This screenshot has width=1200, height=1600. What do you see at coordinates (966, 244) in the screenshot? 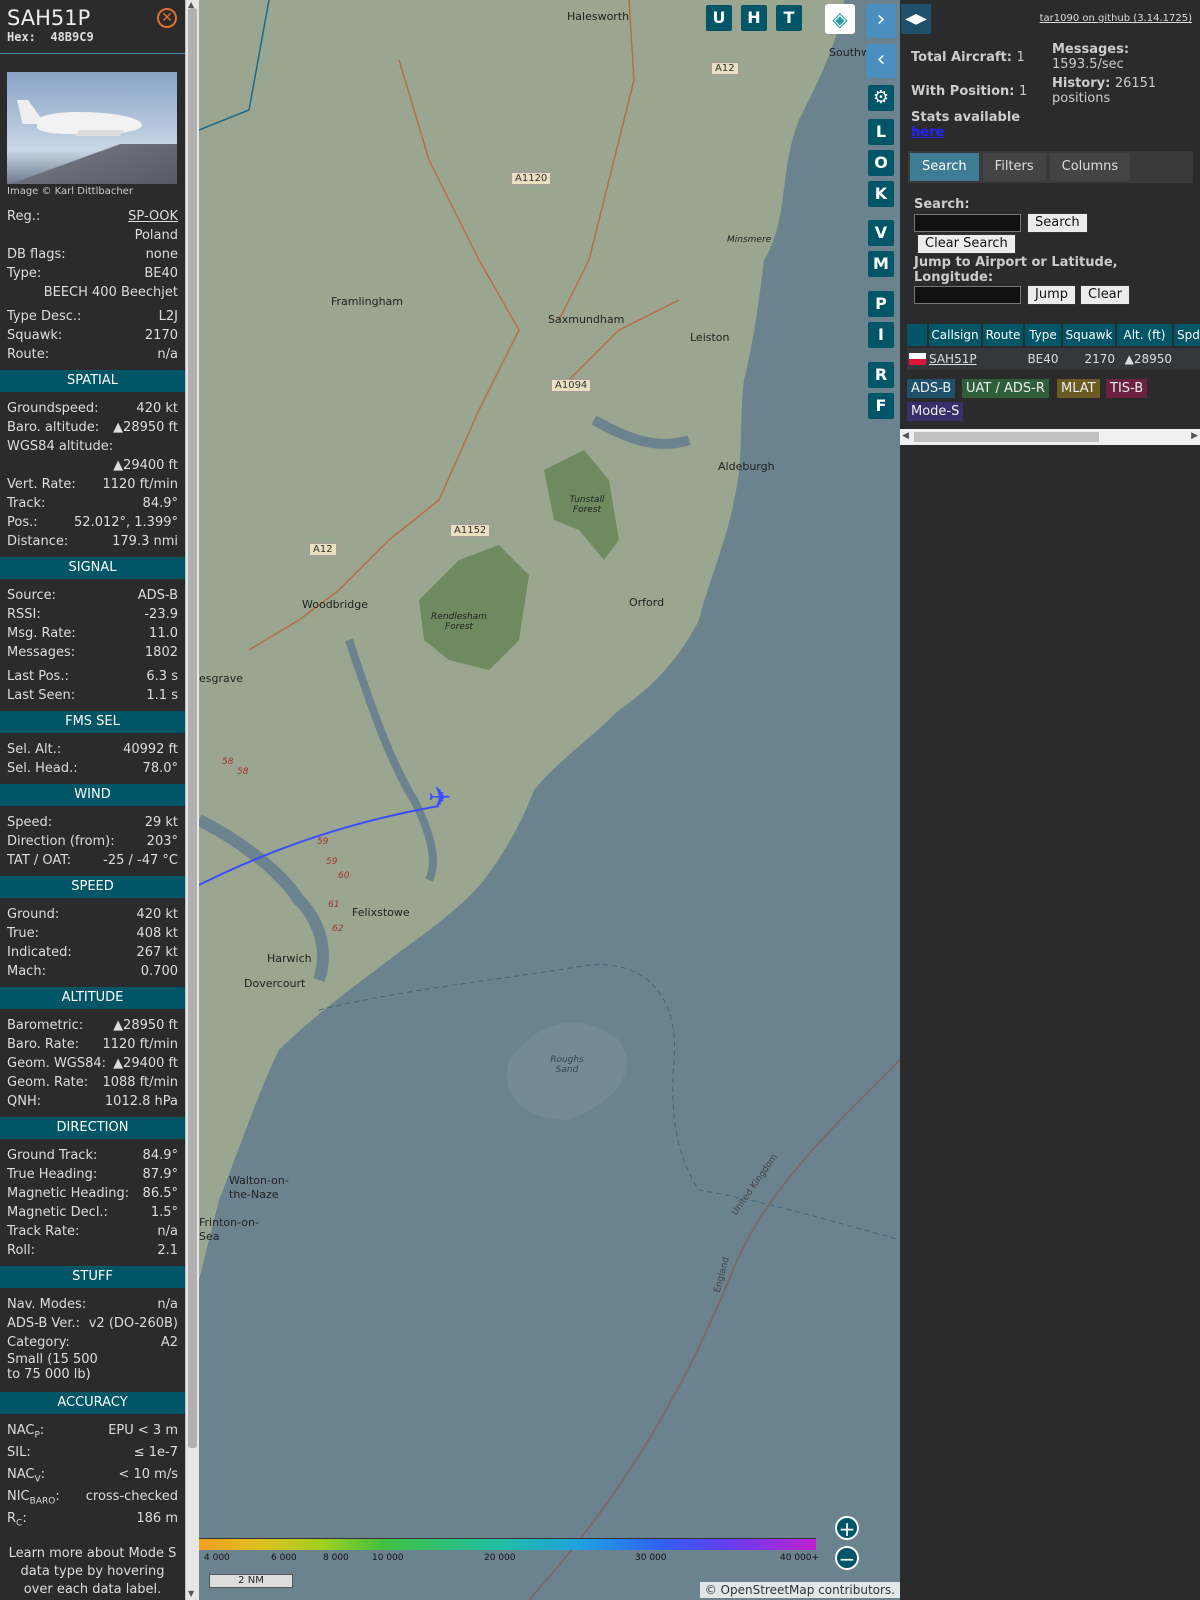
I see `clear-search-button: Clear Search` at bounding box center [966, 244].